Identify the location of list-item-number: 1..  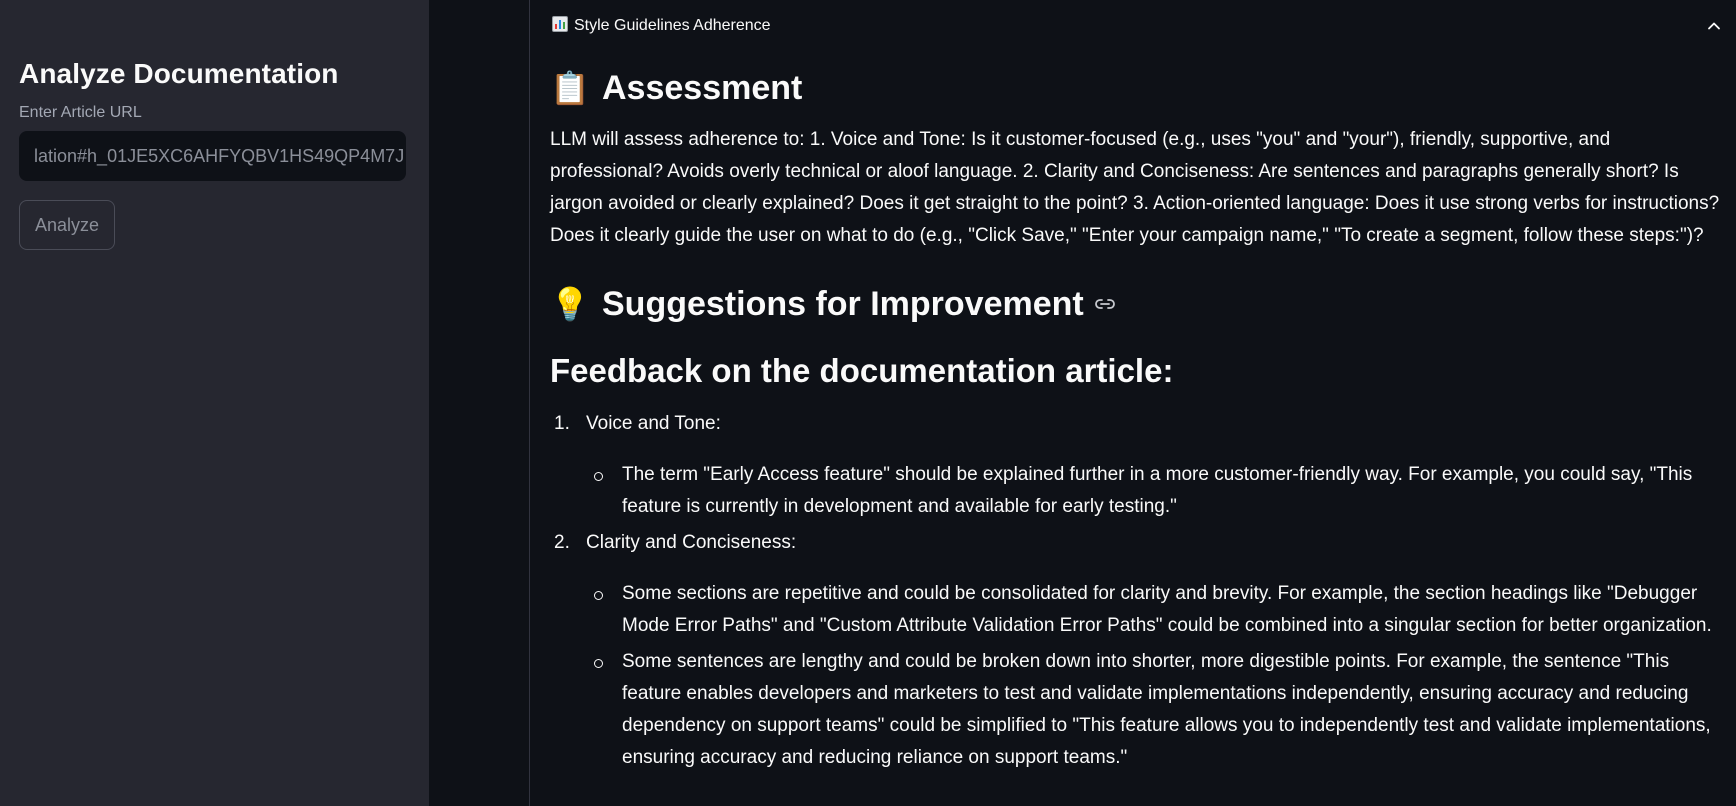
(562, 423).